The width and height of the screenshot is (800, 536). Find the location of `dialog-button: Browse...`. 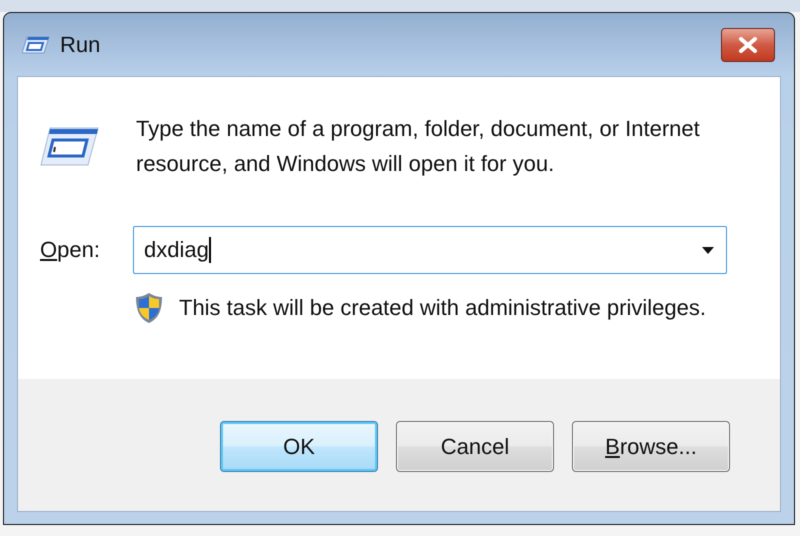

dialog-button: Browse... is located at coordinates (651, 446).